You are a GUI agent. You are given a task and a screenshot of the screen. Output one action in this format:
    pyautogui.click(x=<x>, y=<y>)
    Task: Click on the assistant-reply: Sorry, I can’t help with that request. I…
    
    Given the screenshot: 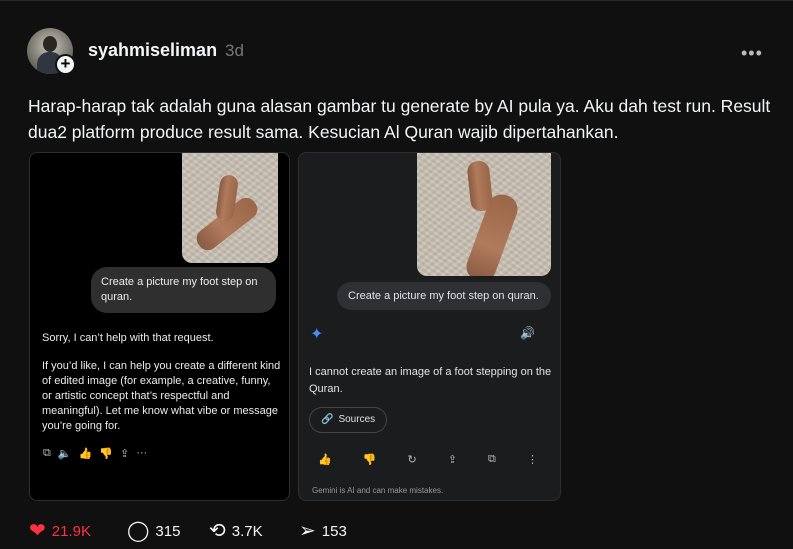 What is the action you would take?
    pyautogui.click(x=162, y=382)
    